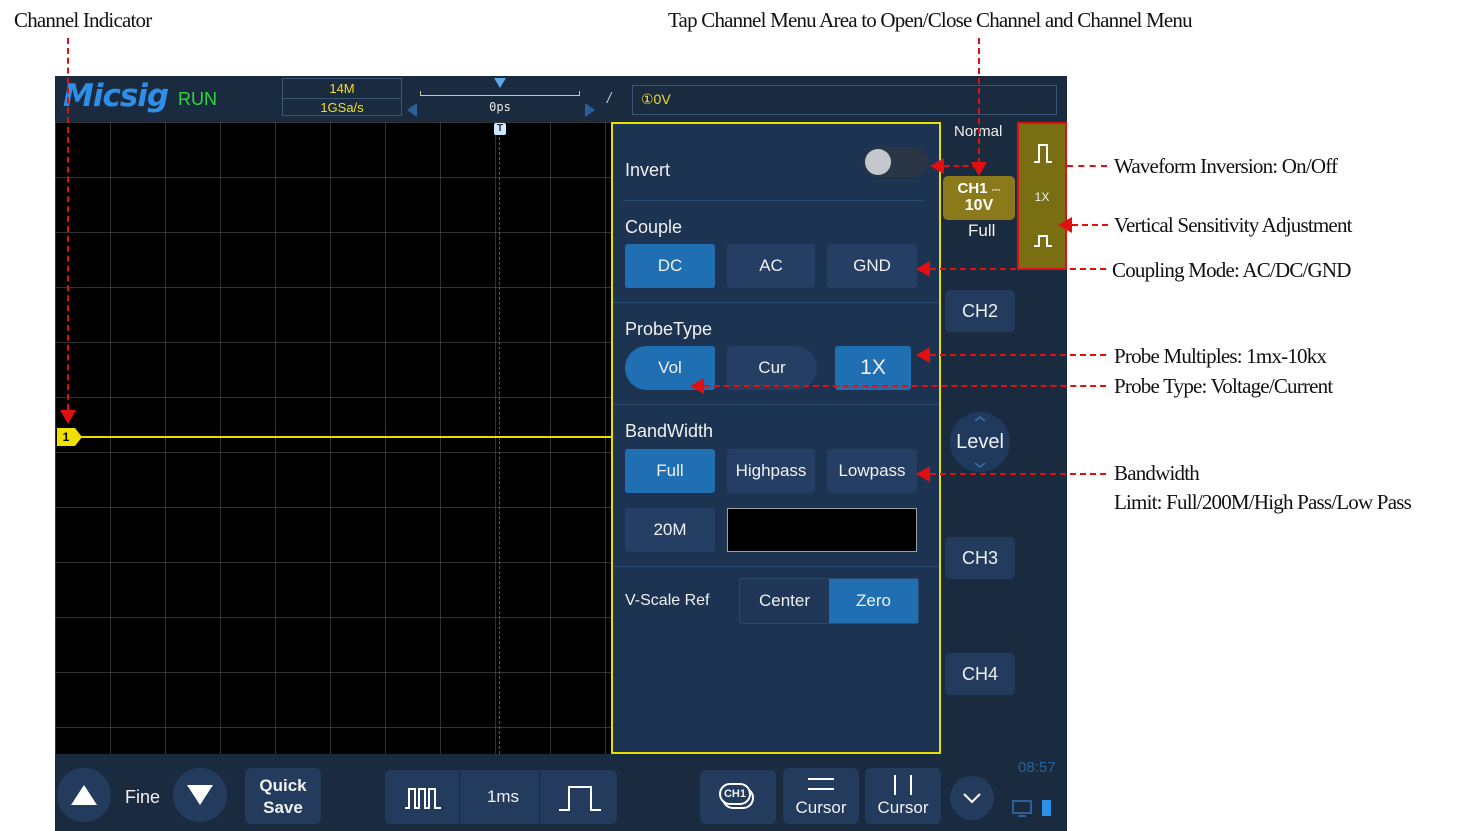  What do you see at coordinates (923, 474) in the screenshot?
I see `callout-arrow-bandwidth` at bounding box center [923, 474].